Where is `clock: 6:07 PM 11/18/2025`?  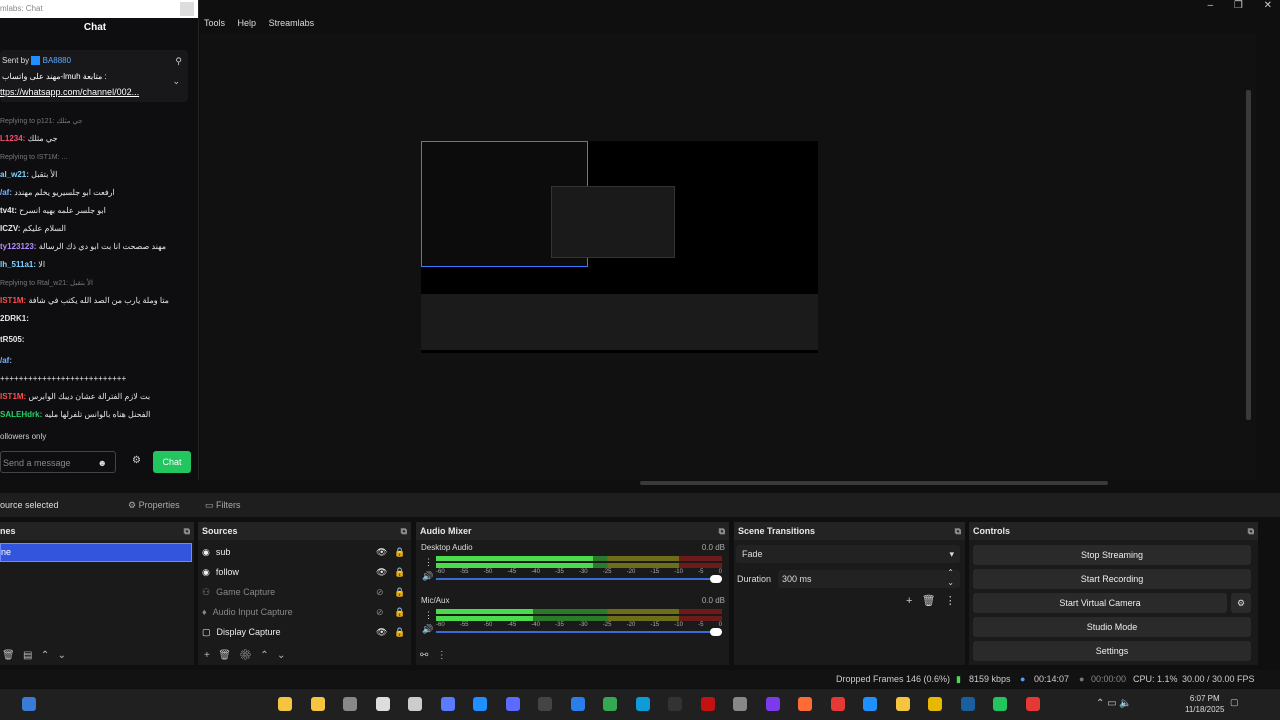
clock: 6:07 PM 11/18/2025 is located at coordinates (1204, 704).